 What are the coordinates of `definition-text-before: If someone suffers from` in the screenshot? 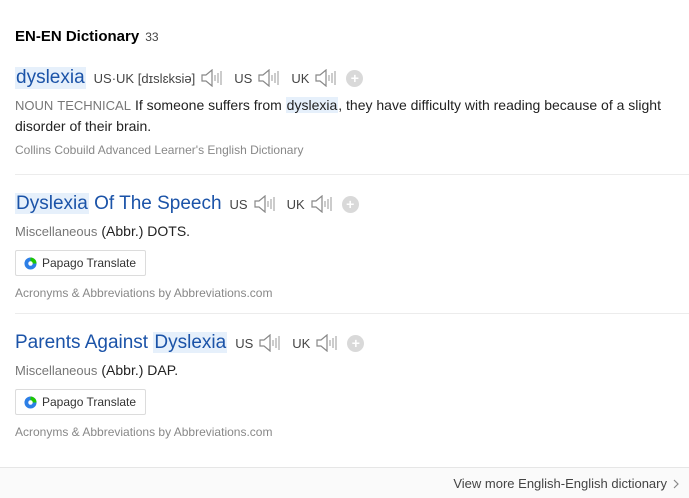 It's located at (210, 105).